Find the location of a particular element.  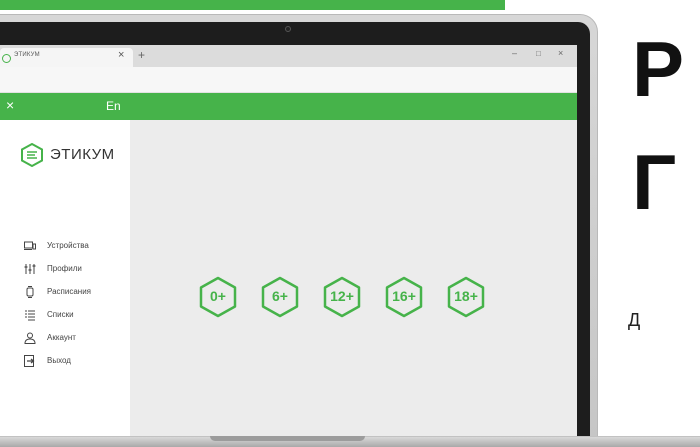

maximize-button: □ is located at coordinates (538, 53).